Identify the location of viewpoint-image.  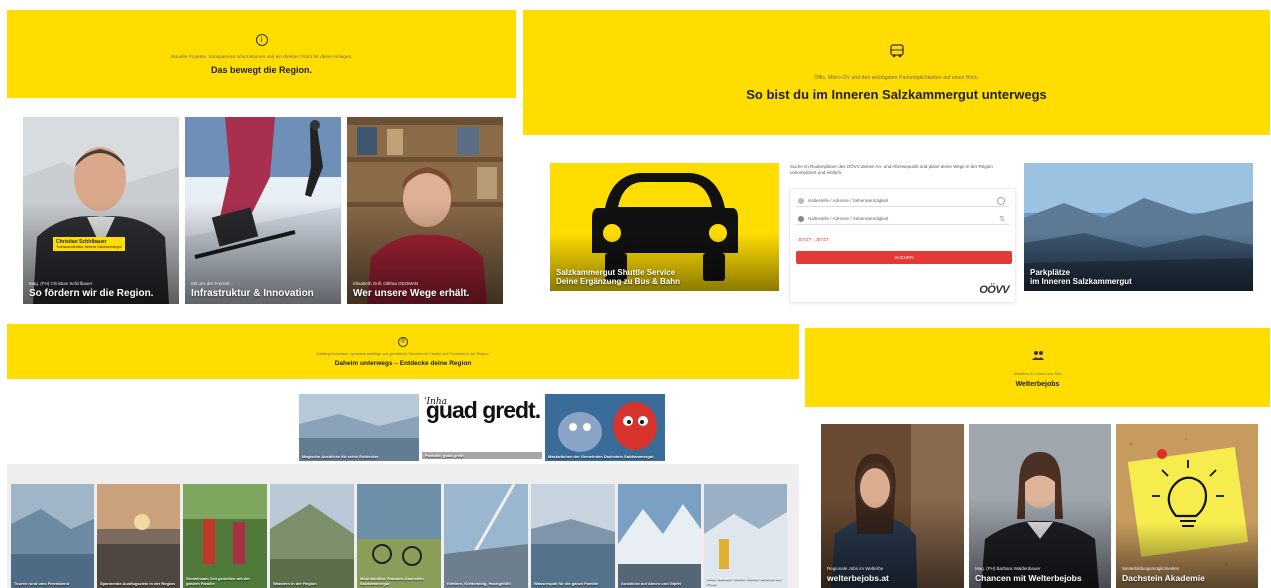
(359, 427).